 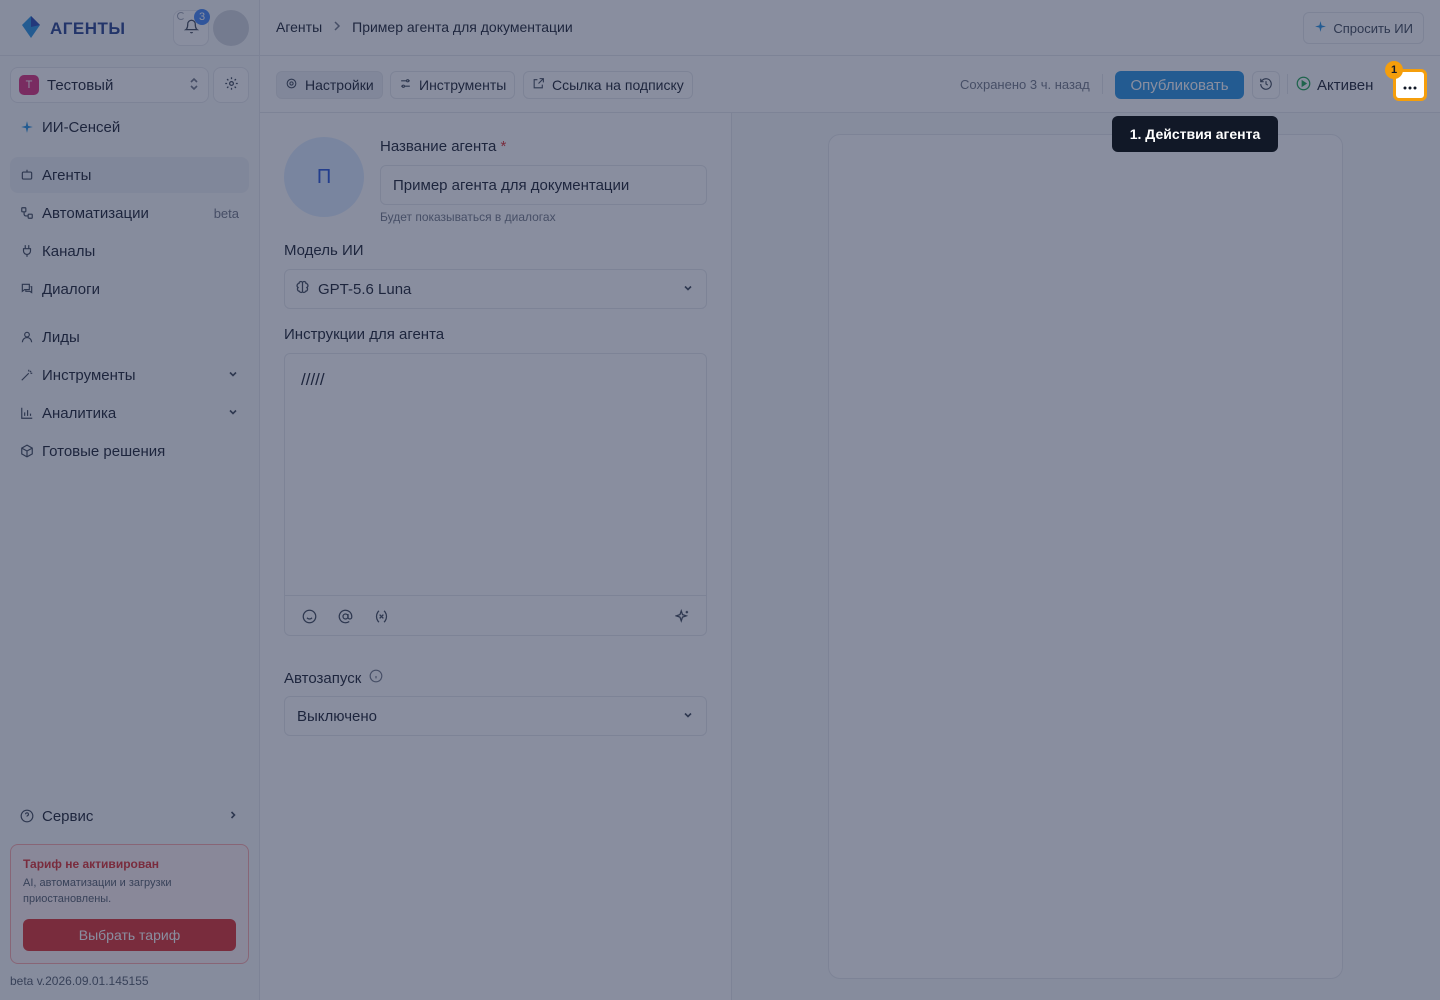 What do you see at coordinates (79, 413) in the screenshot?
I see `sidebar-item-label: Аналитика` at bounding box center [79, 413].